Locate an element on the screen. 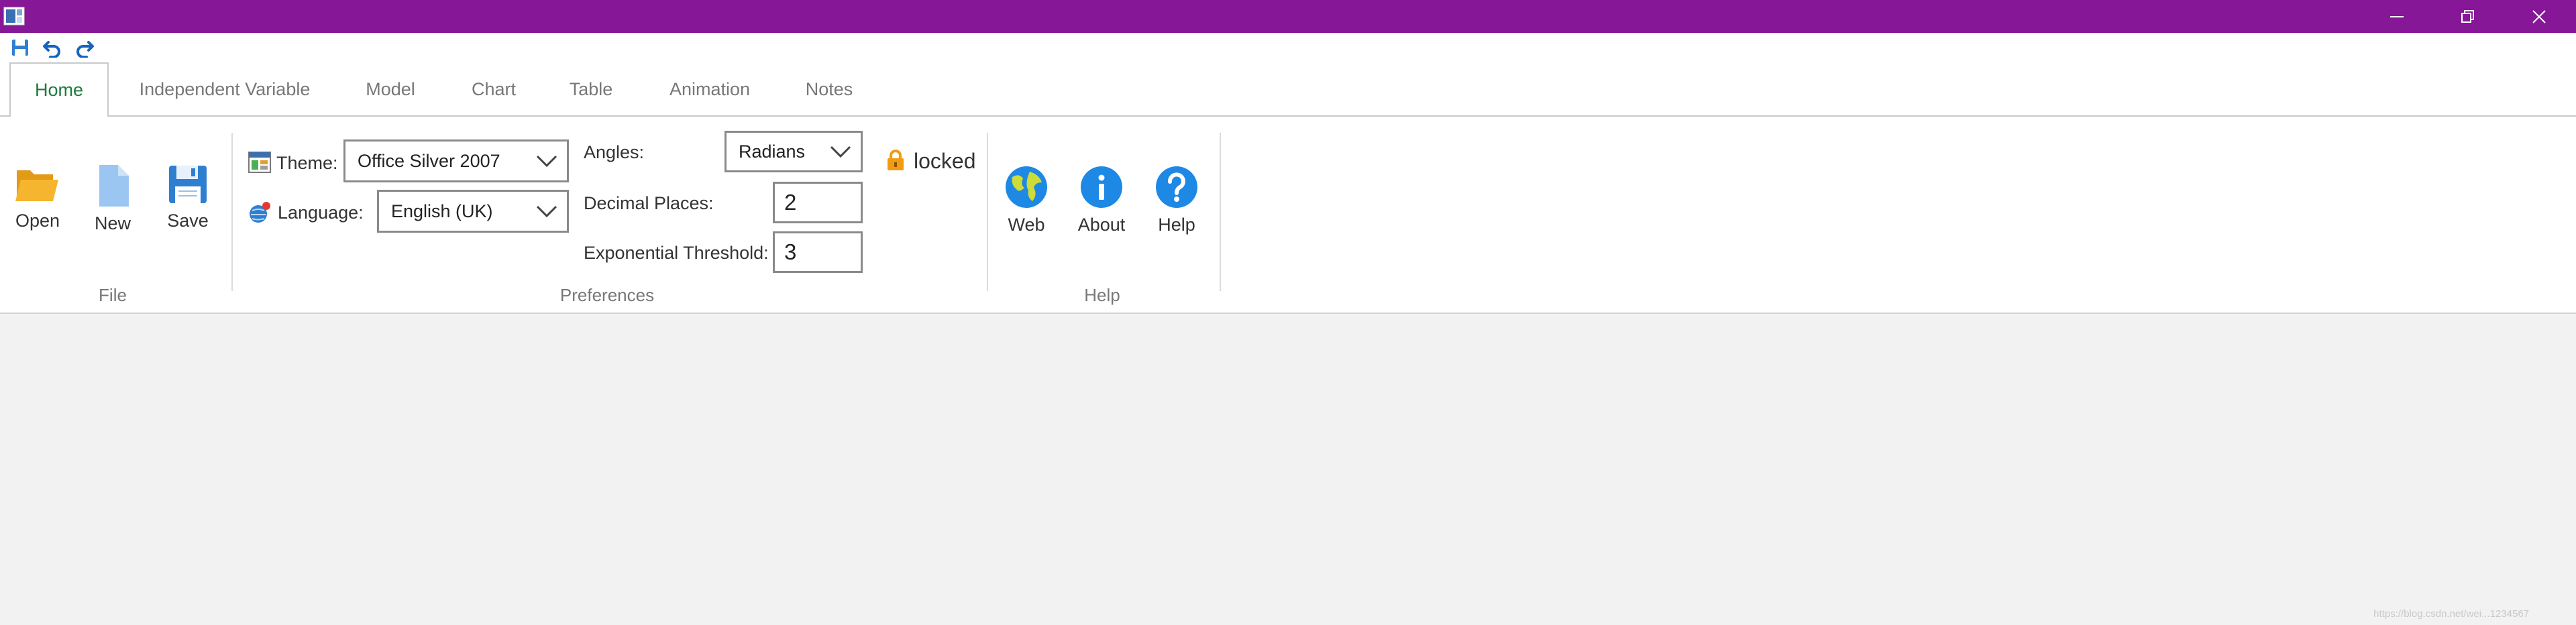  app-icon is located at coordinates (14, 16).